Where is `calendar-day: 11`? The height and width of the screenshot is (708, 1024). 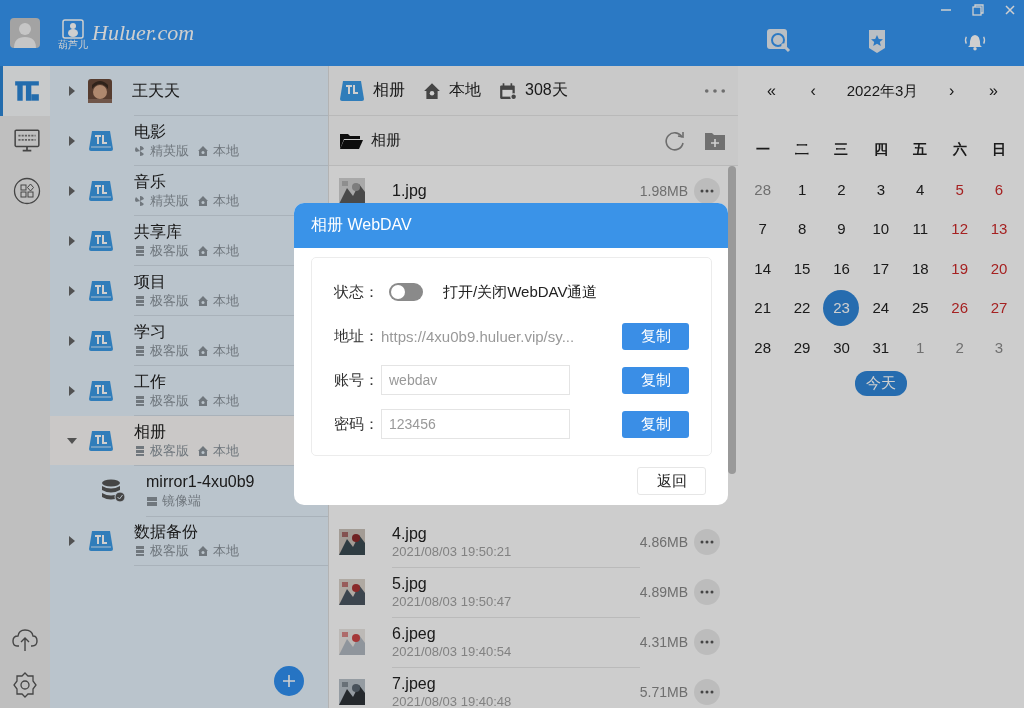
calendar-day: 11 is located at coordinates (920, 228).